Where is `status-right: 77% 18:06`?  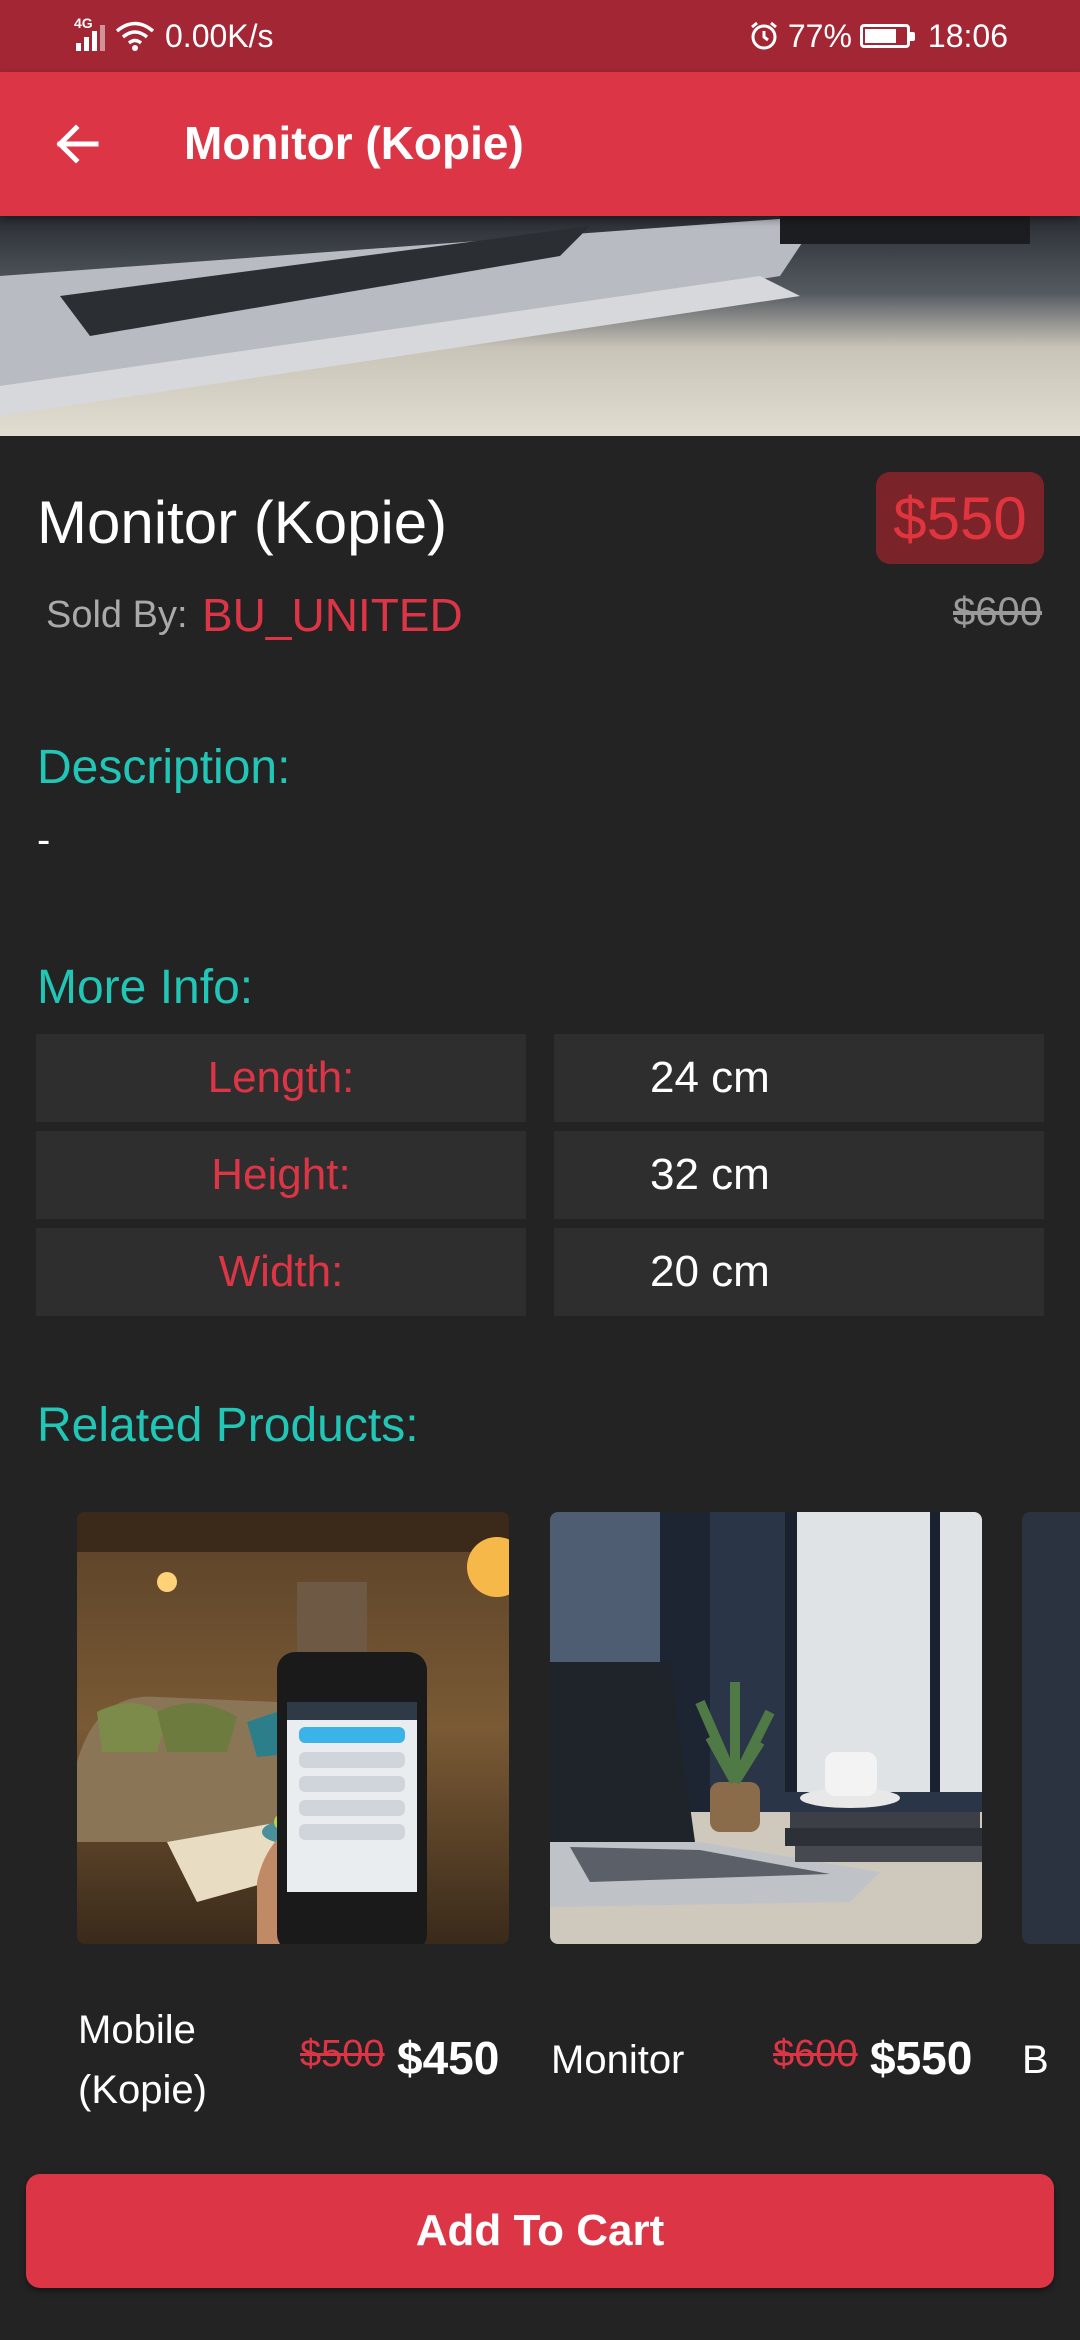 status-right: 77% 18:06 is located at coordinates (878, 36).